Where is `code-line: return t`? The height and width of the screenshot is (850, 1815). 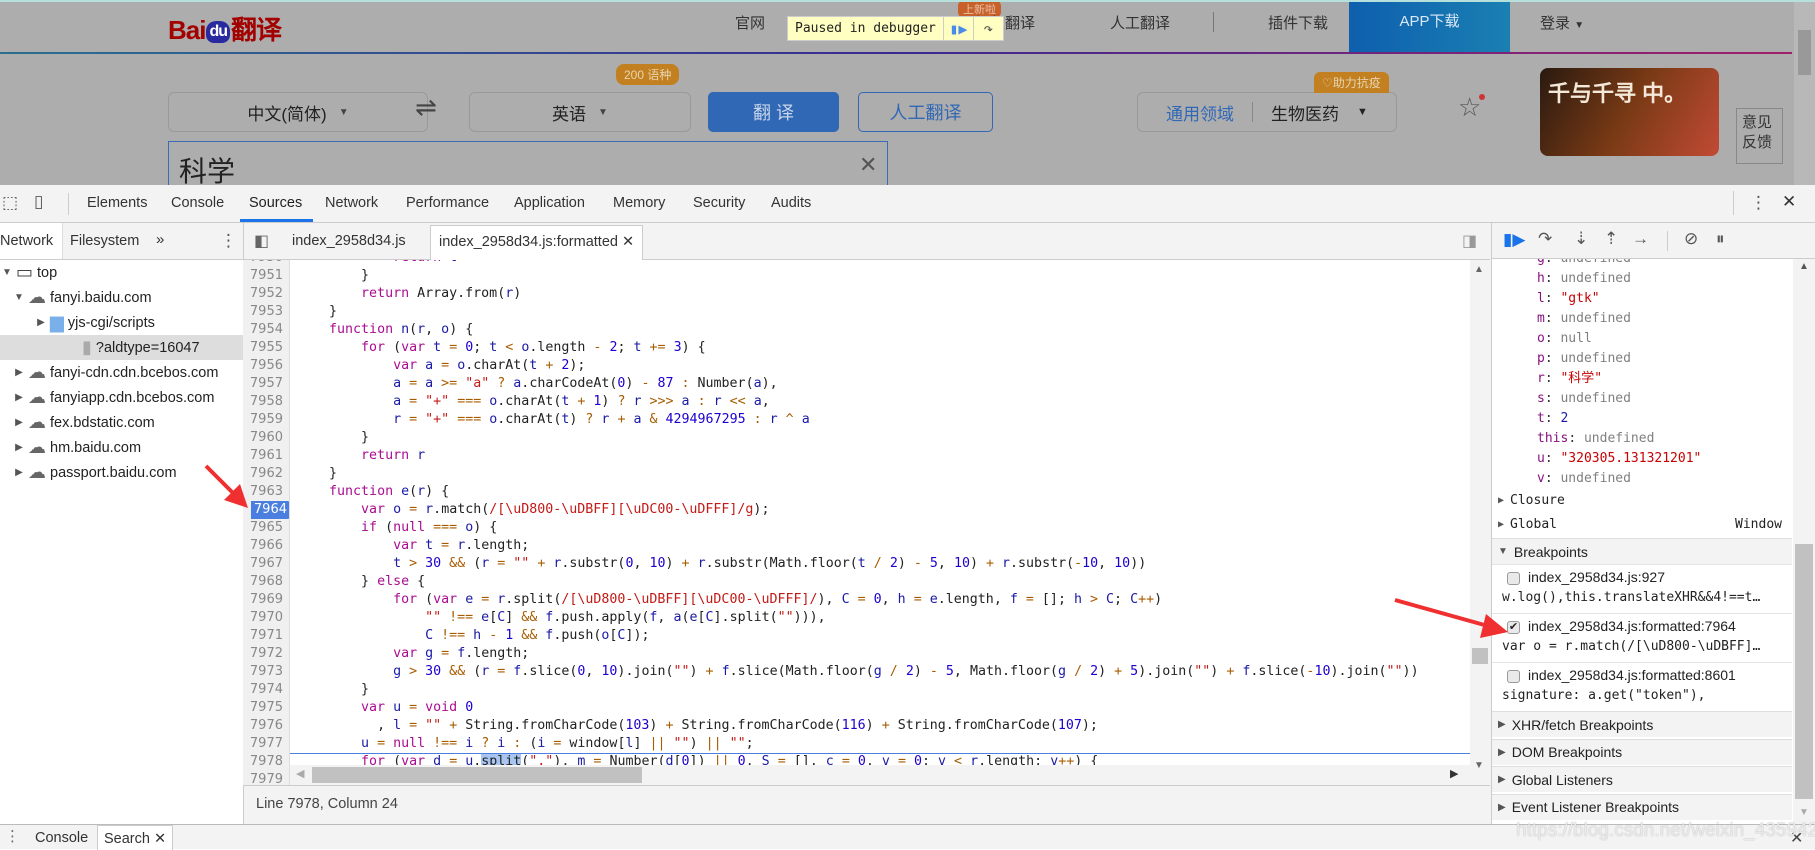 code-line: return t is located at coordinates (377, 263).